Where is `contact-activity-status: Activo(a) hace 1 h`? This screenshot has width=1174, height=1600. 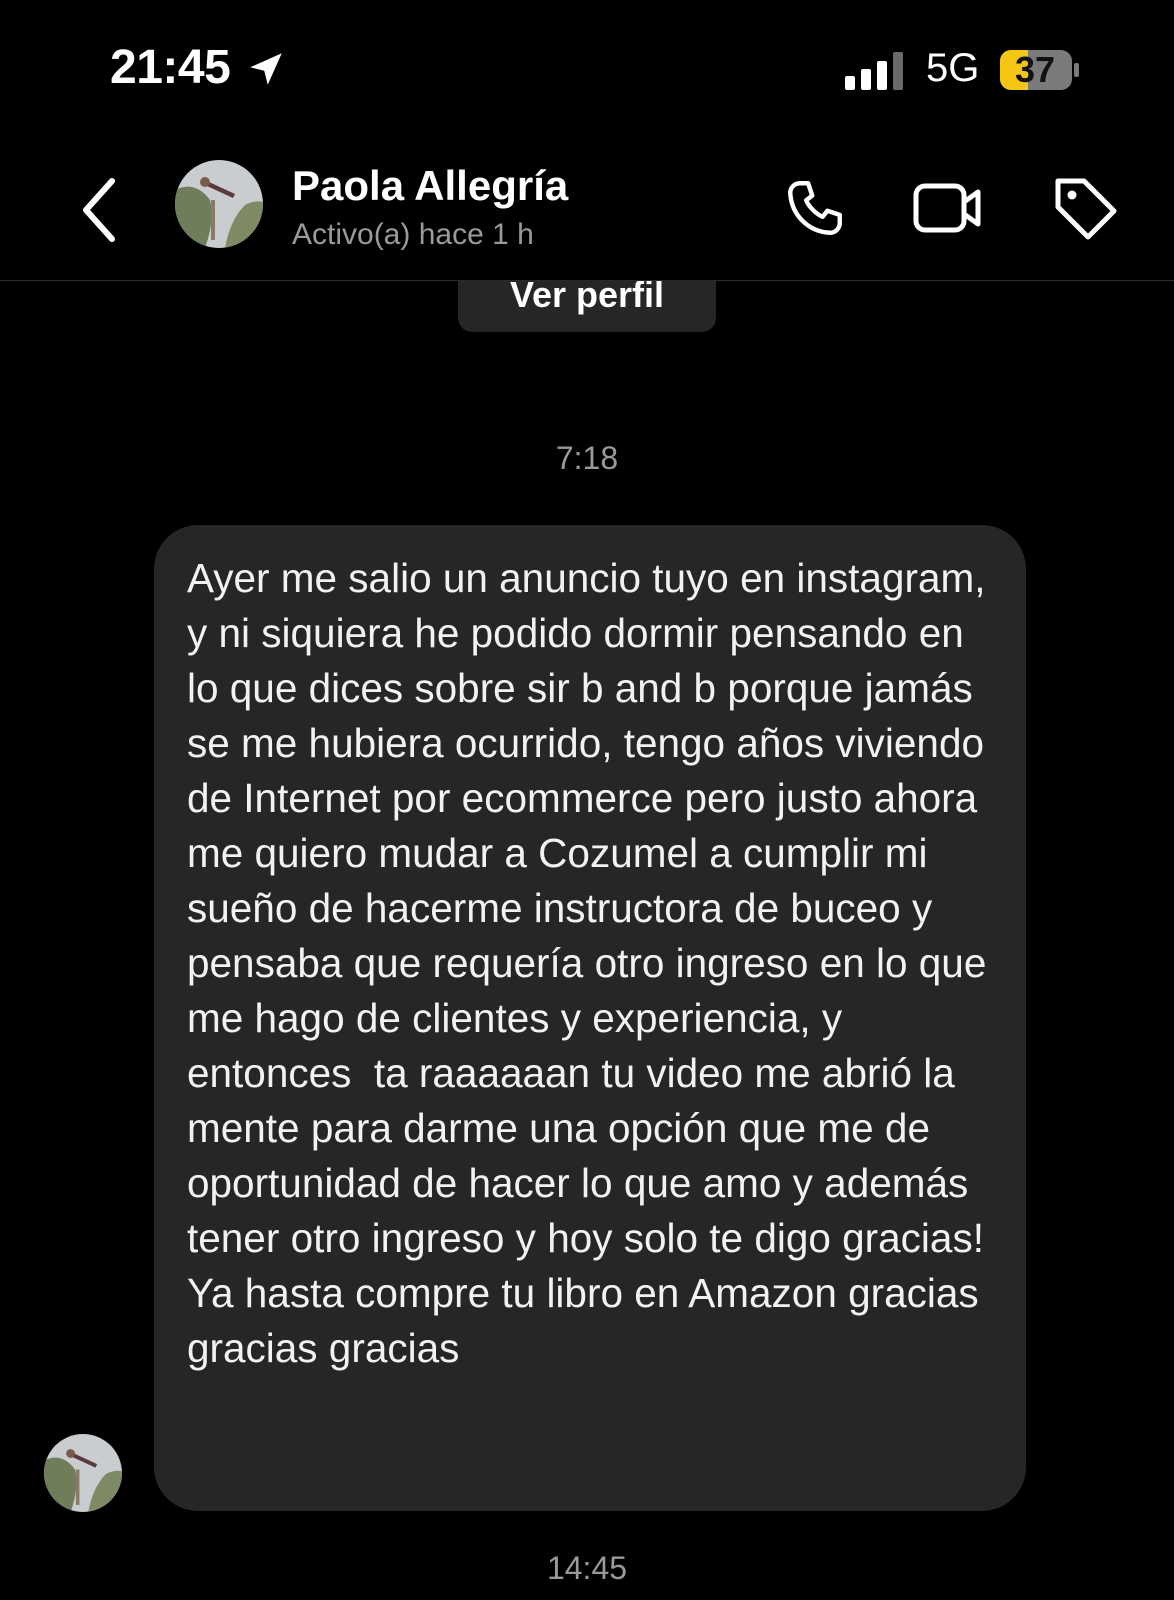
contact-activity-status: Activo(a) hace 1 h is located at coordinates (413, 234).